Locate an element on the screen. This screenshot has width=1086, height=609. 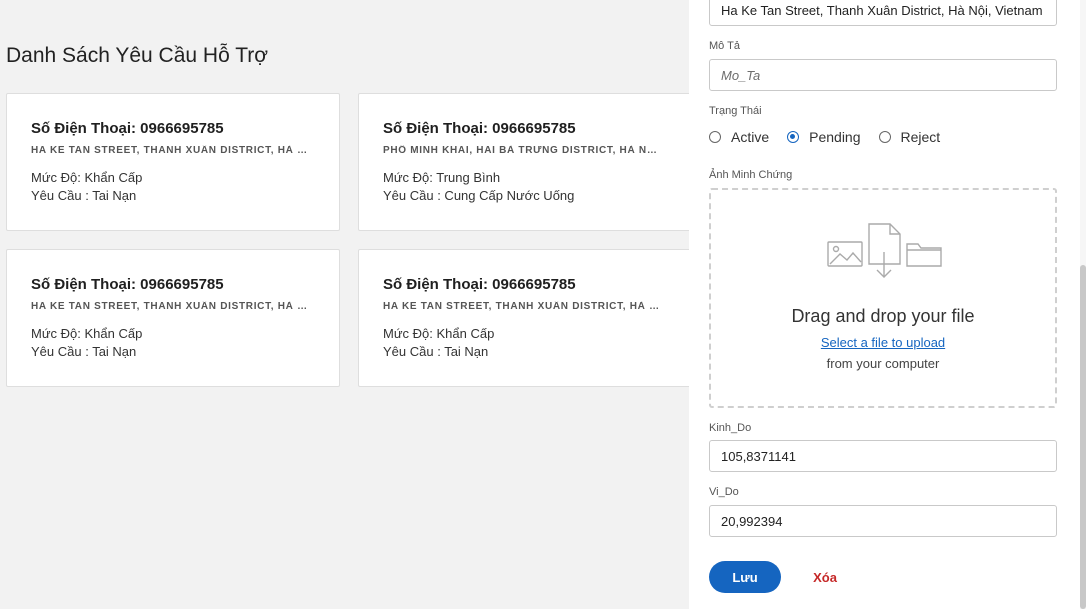
status-radio-group: Active Pending Reject is located at coordinates (833, 137).